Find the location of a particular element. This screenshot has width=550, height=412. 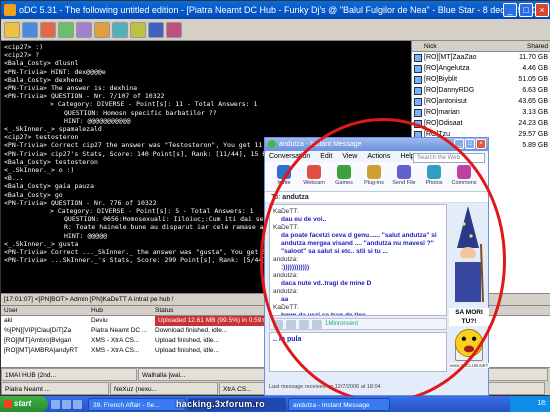

wizard-display-picture is located at coordinates (469, 254).